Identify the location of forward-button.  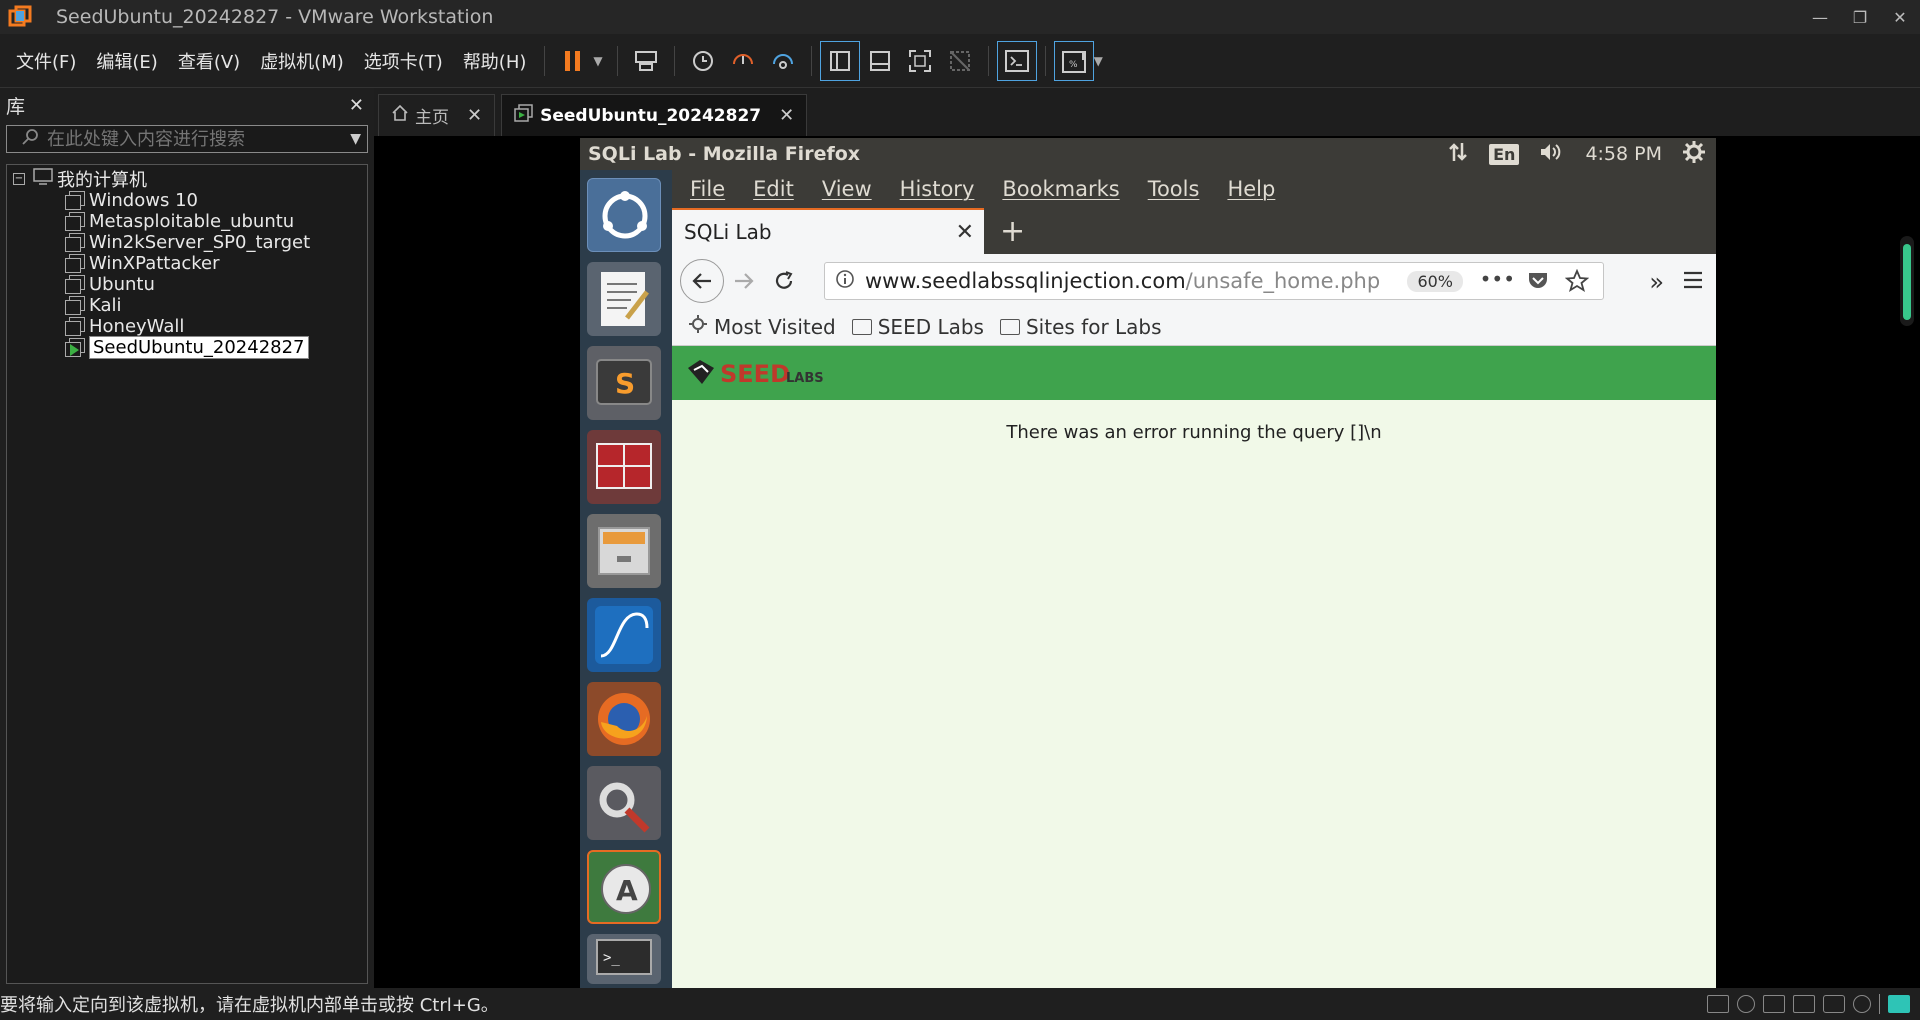
(744, 281).